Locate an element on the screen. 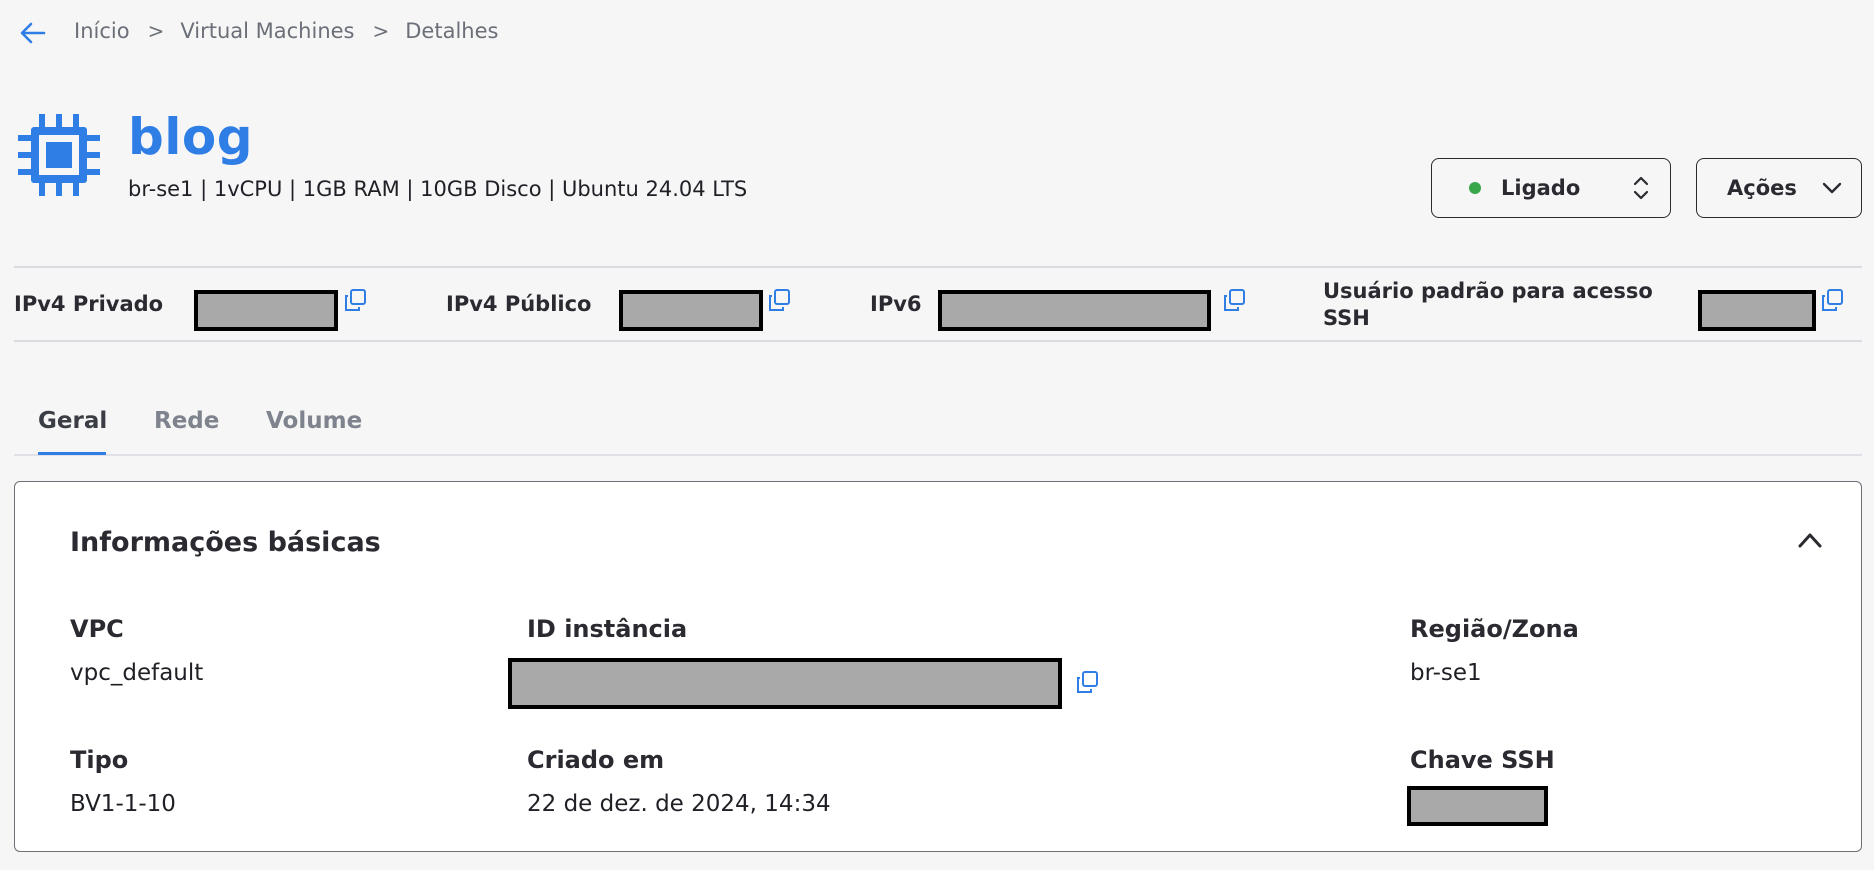 The height and width of the screenshot is (870, 1874). breadcrumb-inicio: Início is located at coordinates (102, 31).